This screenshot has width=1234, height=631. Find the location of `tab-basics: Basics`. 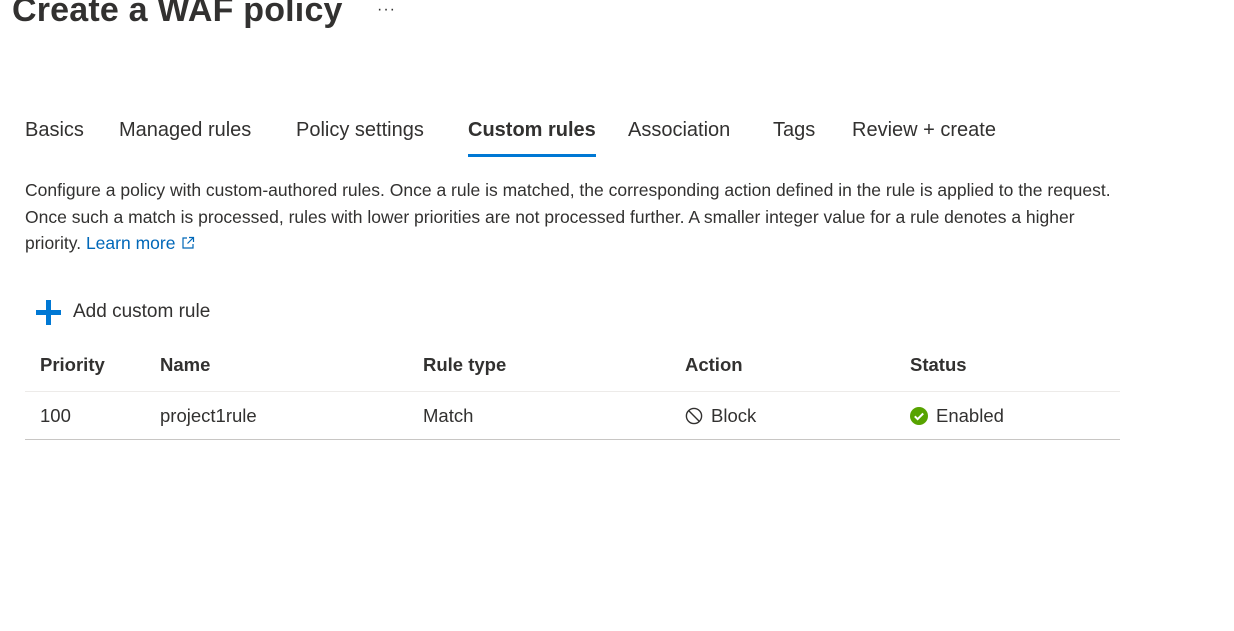

tab-basics: Basics is located at coordinates (54, 130).